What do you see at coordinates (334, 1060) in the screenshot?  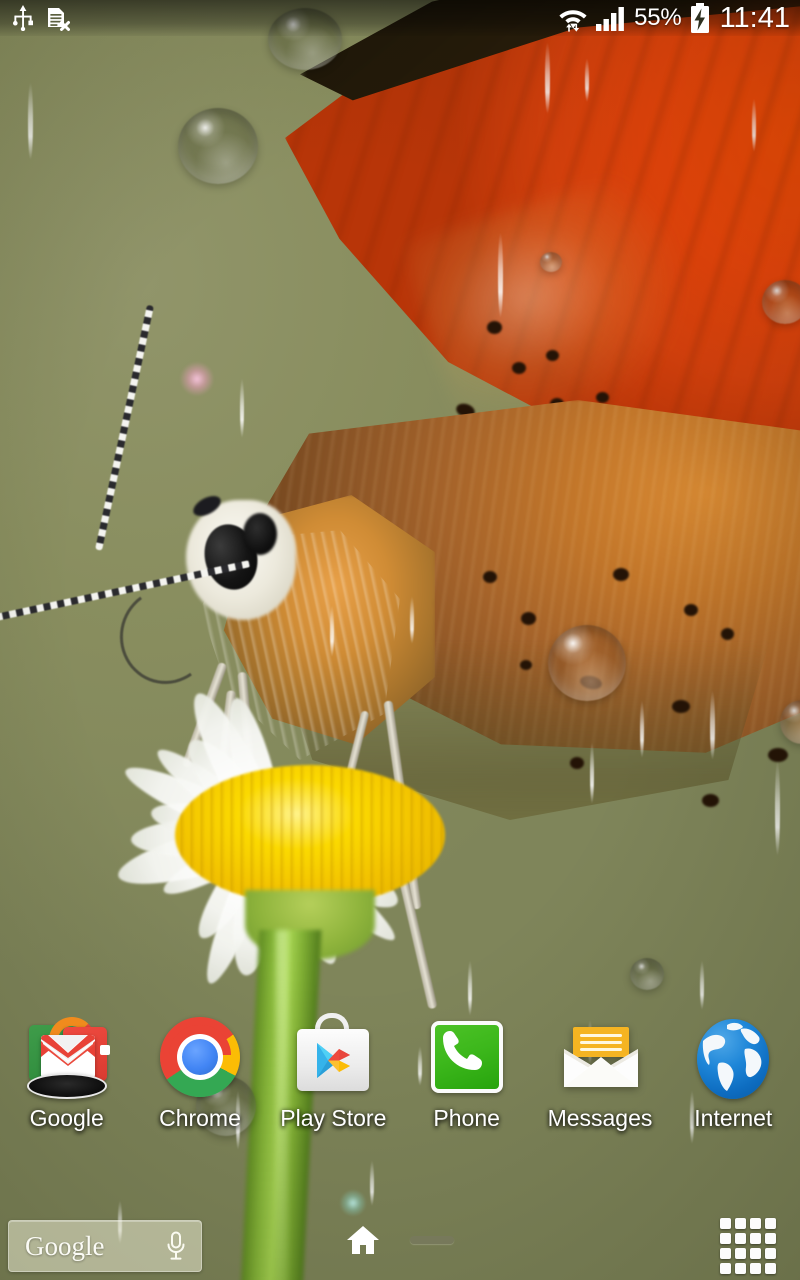 I see `play-triangle-icon` at bounding box center [334, 1060].